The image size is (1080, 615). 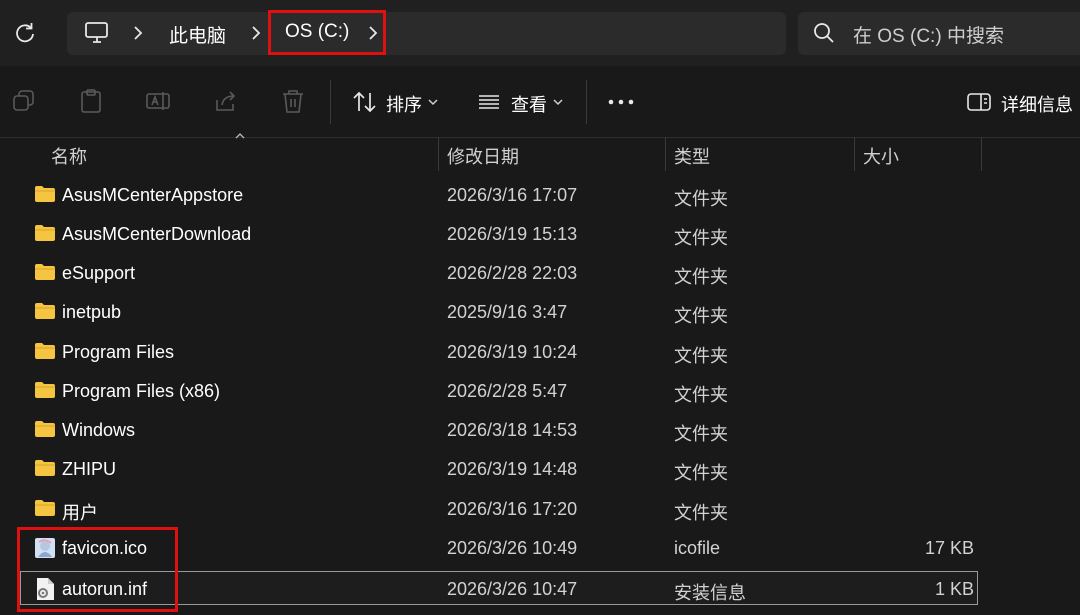 I want to click on details-pane-icon, so click(x=979, y=102).